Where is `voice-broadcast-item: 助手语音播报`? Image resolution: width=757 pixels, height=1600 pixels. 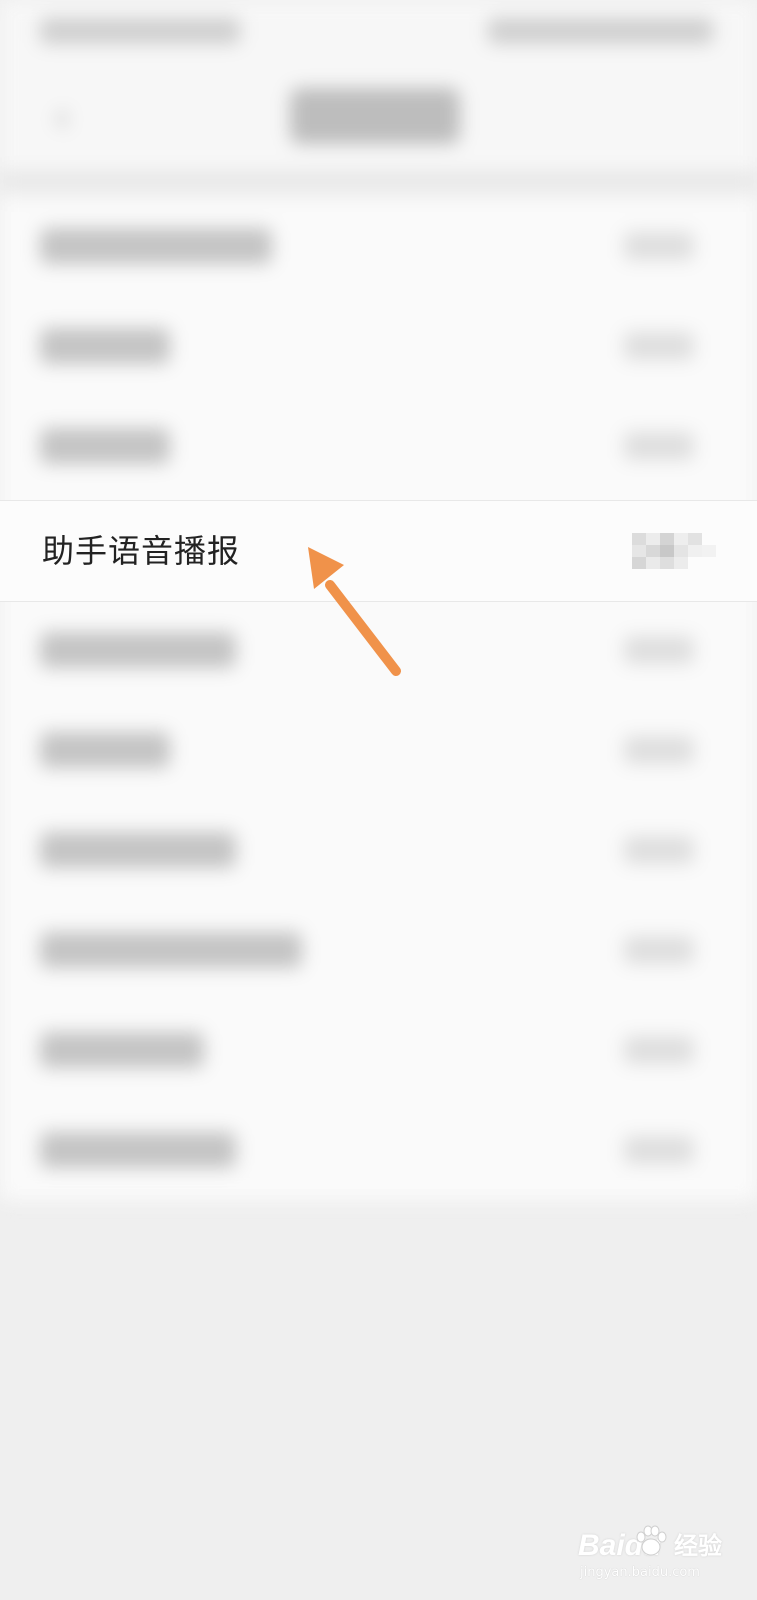
voice-broadcast-item: 助手语音播报 is located at coordinates (378, 551).